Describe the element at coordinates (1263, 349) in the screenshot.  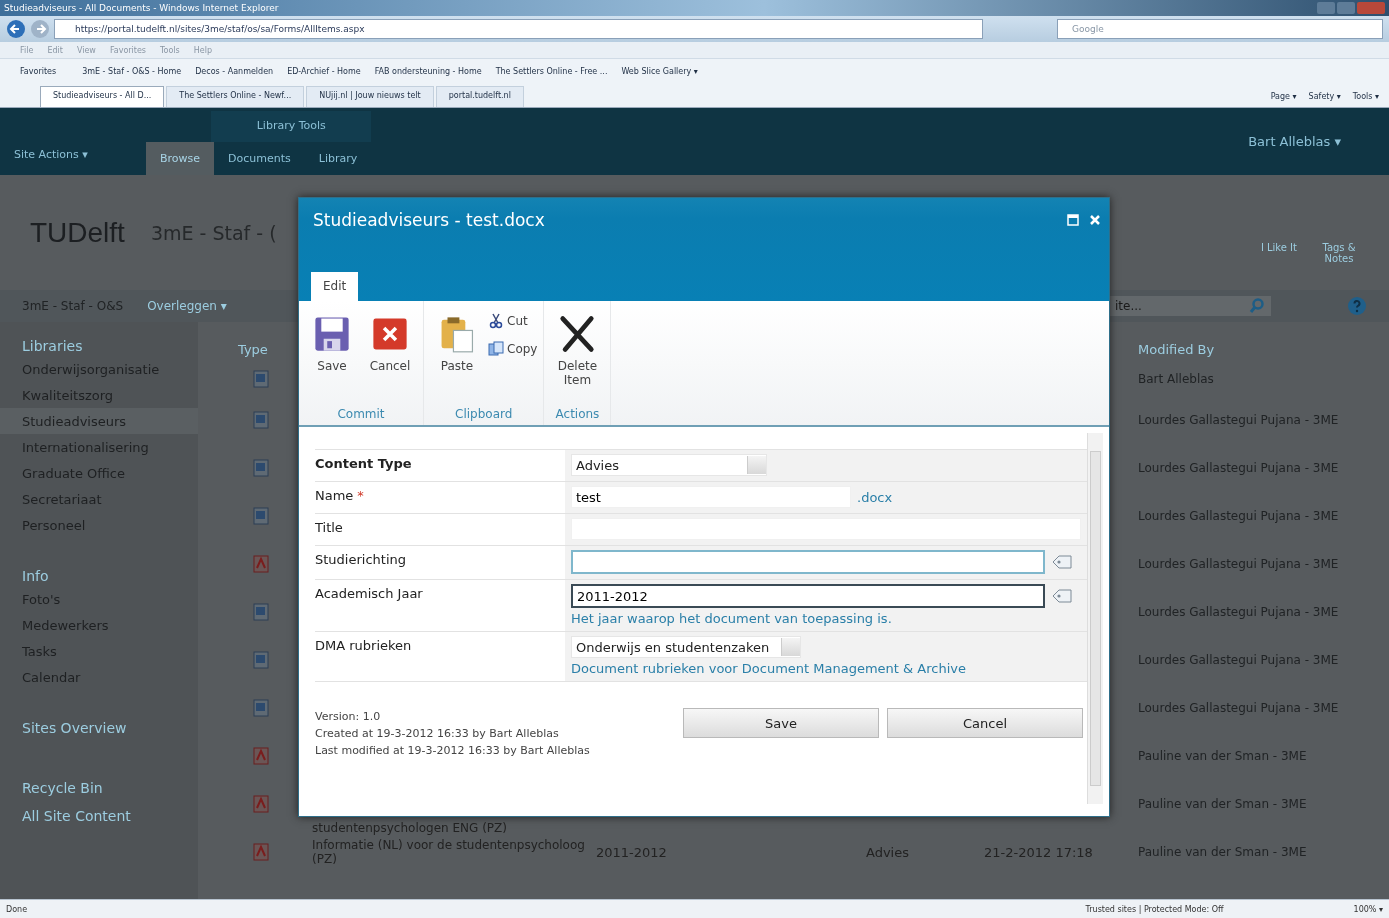
I see `column-header: Modified By` at that location.